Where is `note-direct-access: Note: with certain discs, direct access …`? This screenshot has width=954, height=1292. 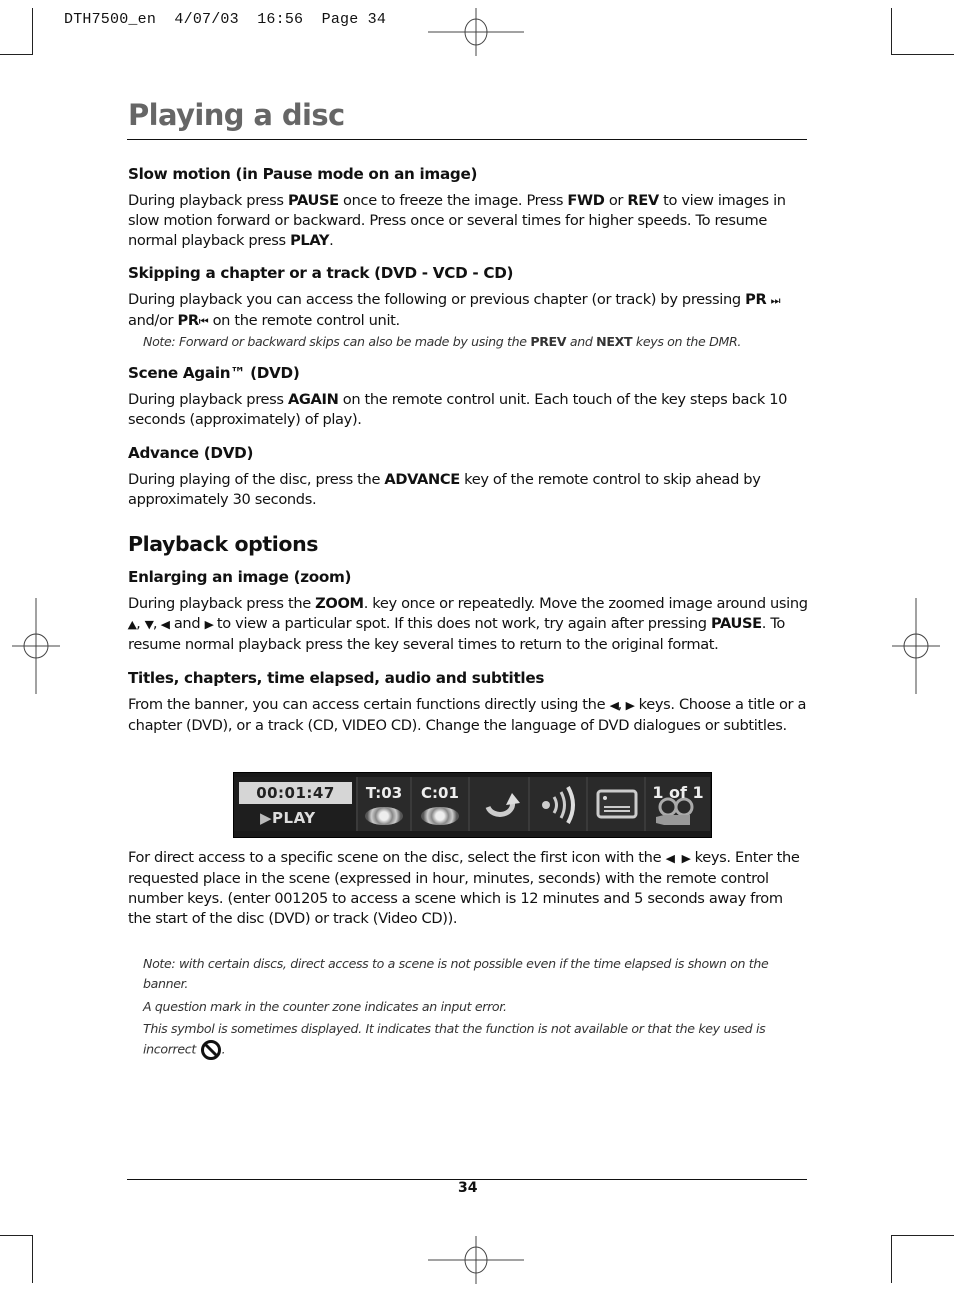
note-direct-access: Note: with certain discs, direct access … is located at coordinates (456, 973).